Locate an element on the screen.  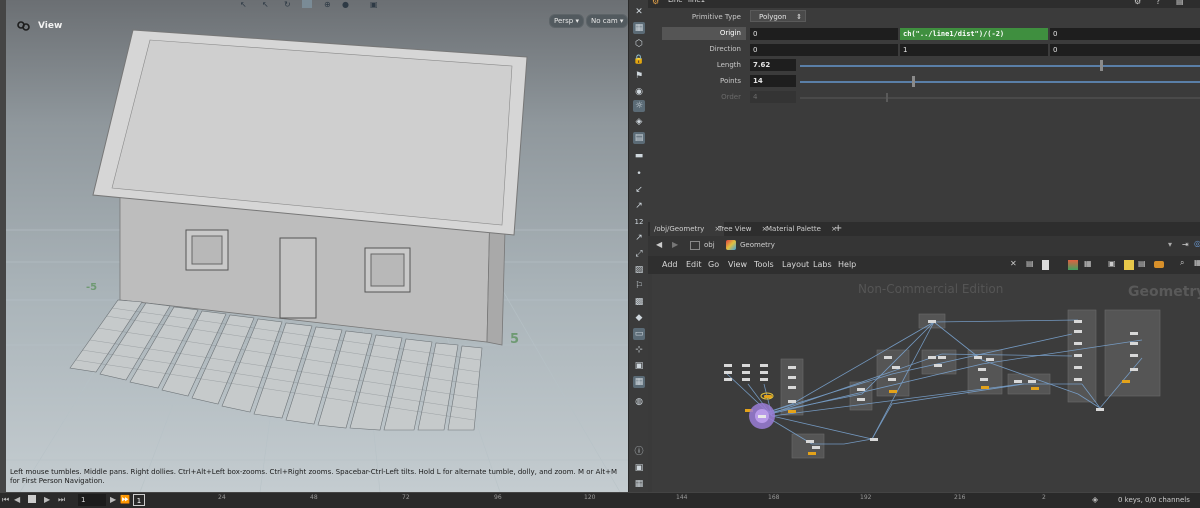
note-icon is located at coordinates (1129, 265).